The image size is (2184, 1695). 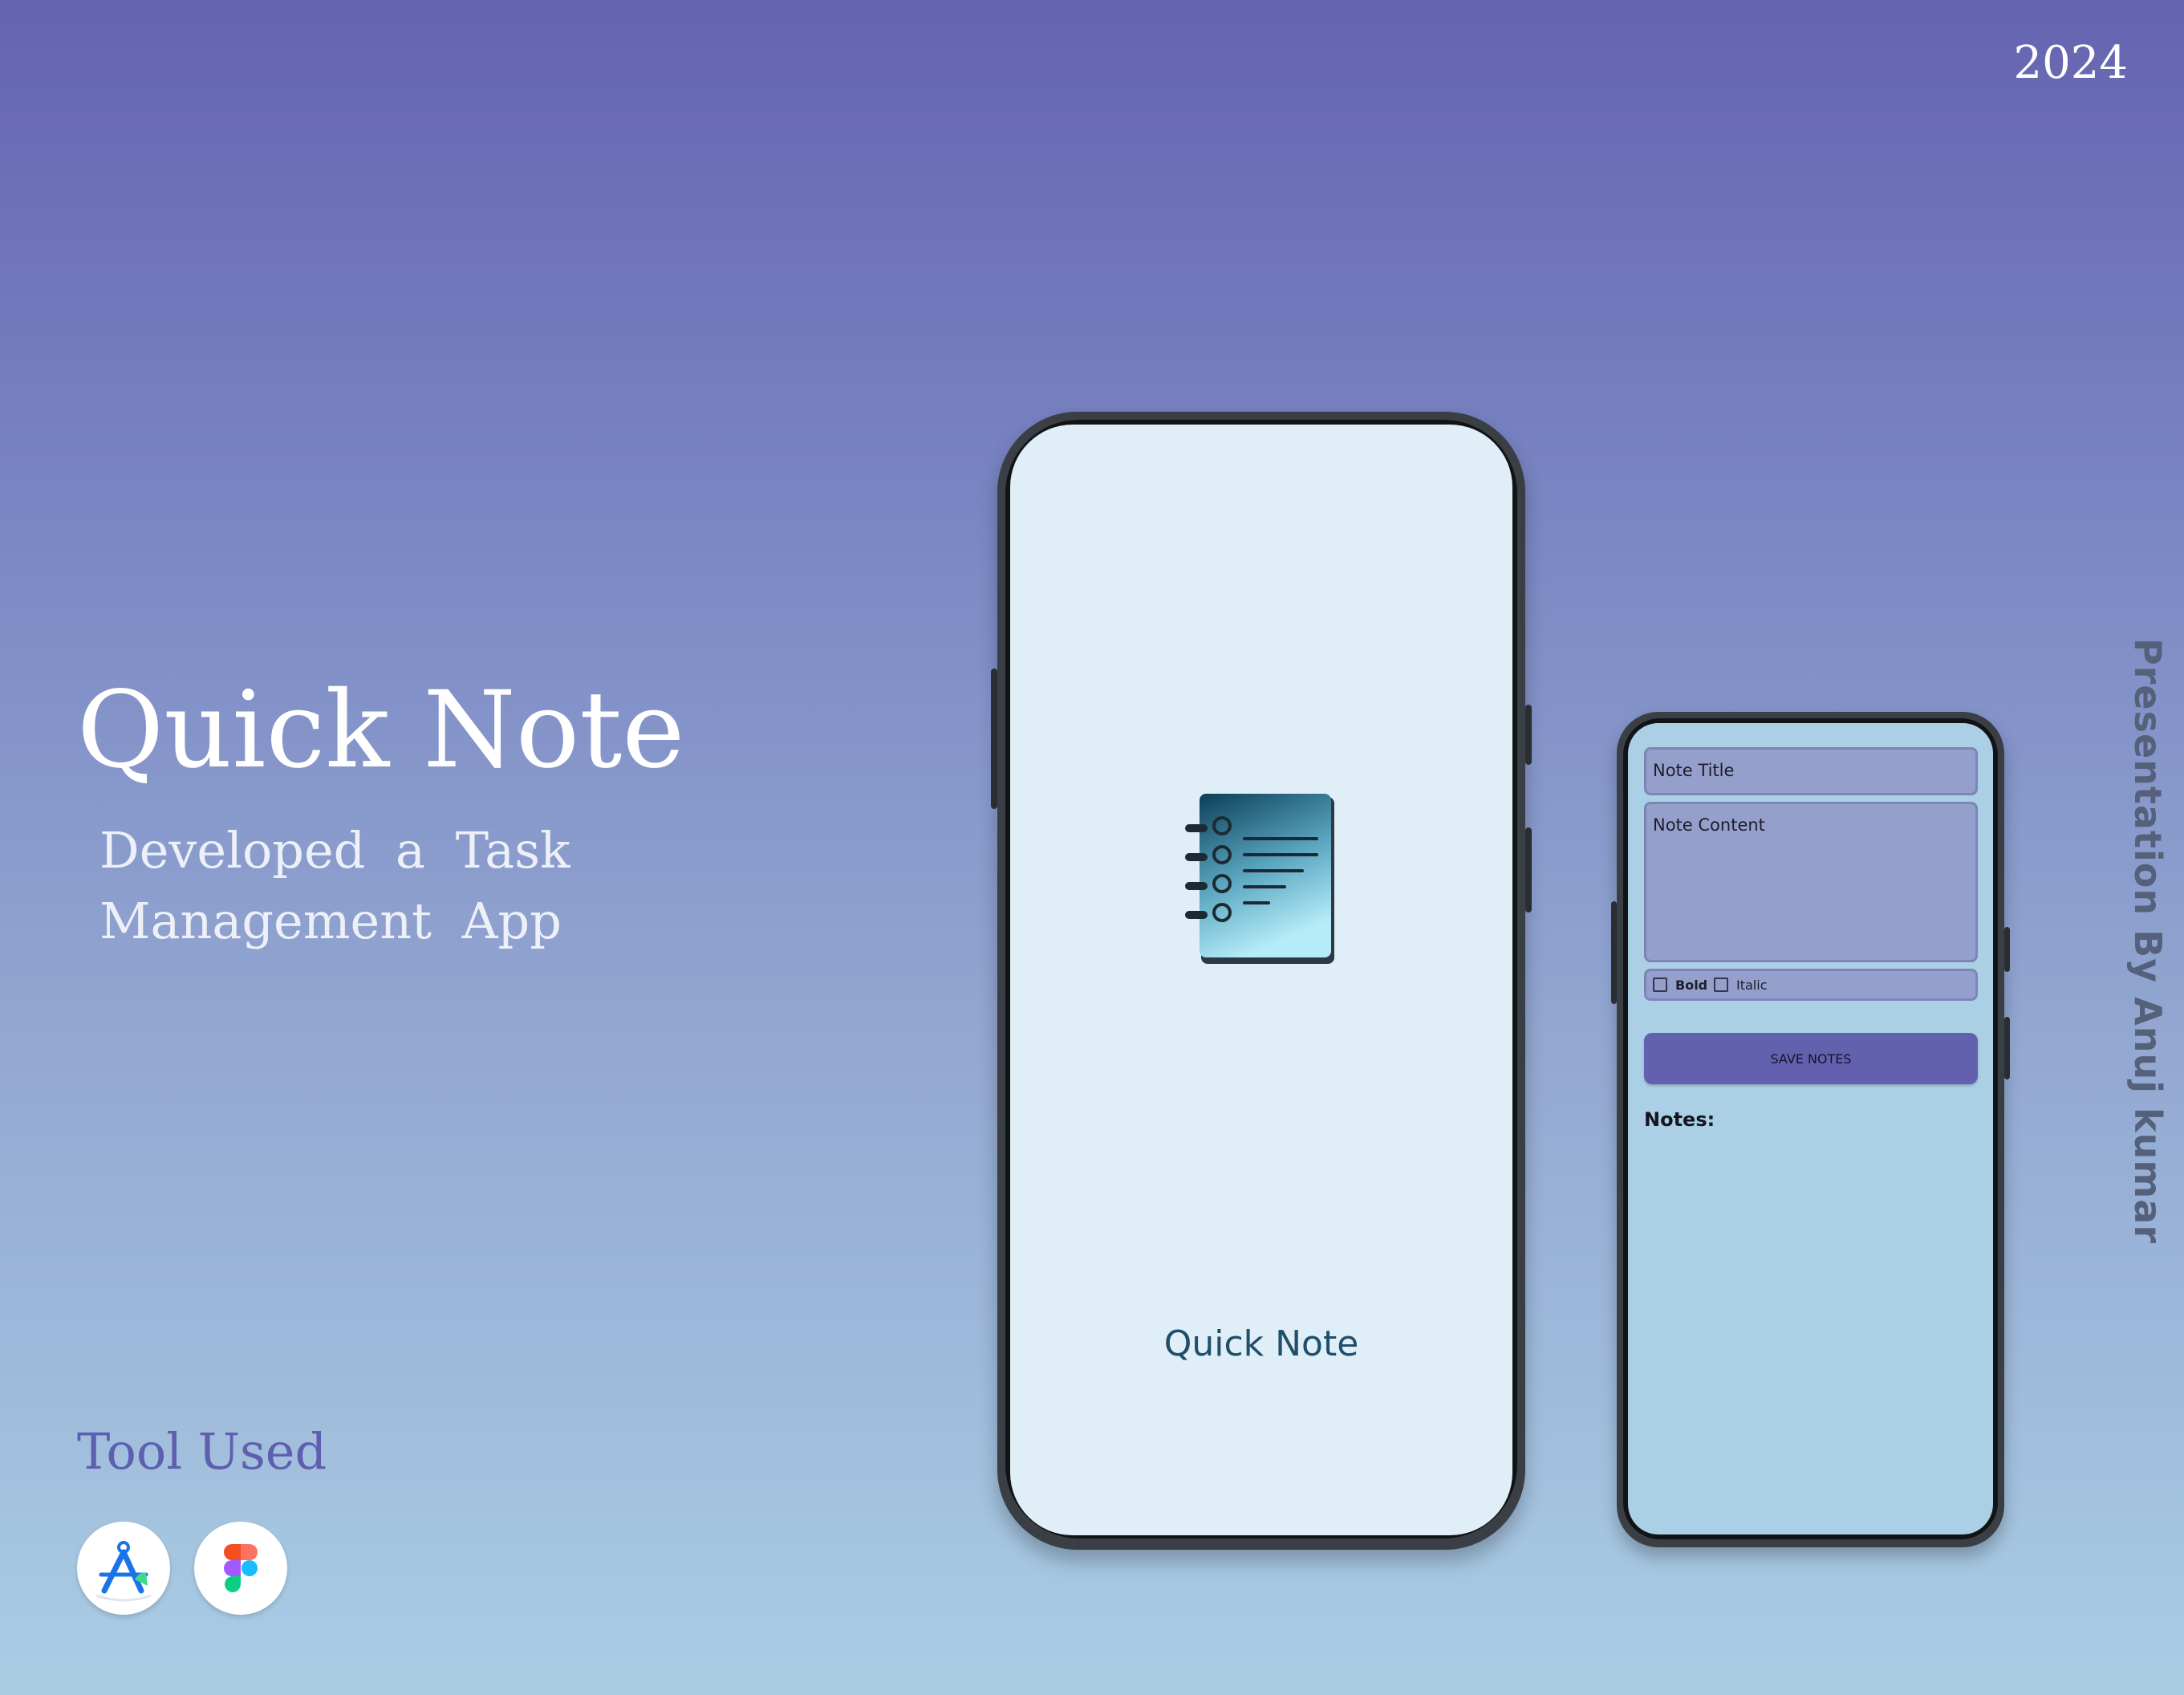 I want to click on year-label: 2024, so click(x=2070, y=63).